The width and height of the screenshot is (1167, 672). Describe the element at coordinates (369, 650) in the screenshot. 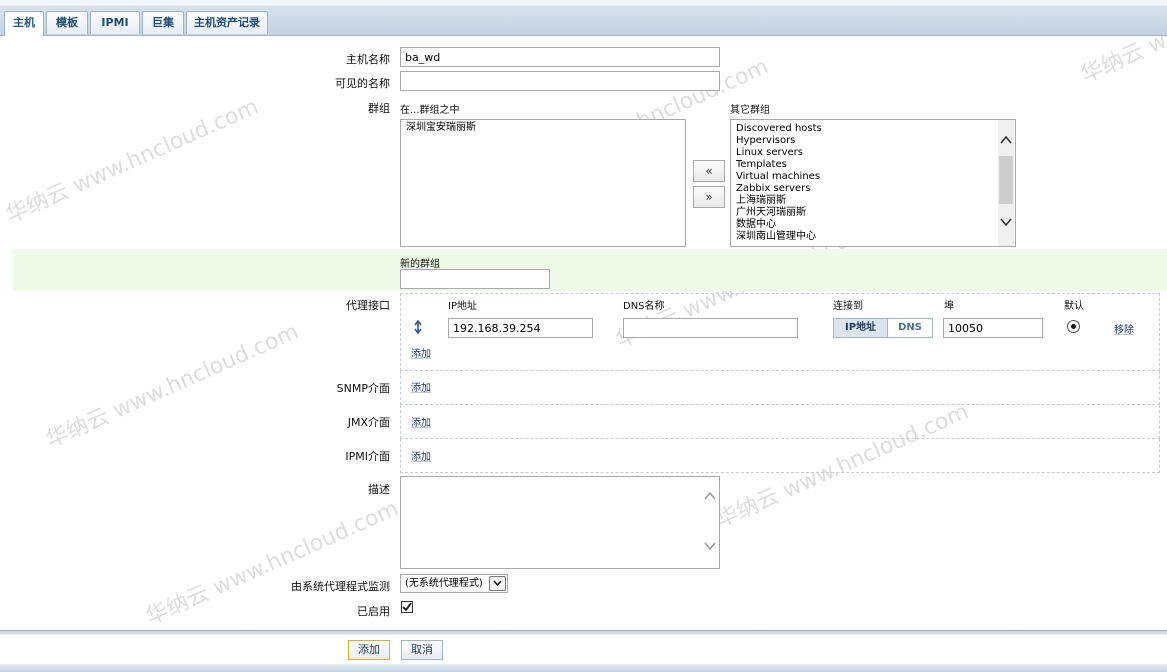

I see `add-button: 添加` at that location.